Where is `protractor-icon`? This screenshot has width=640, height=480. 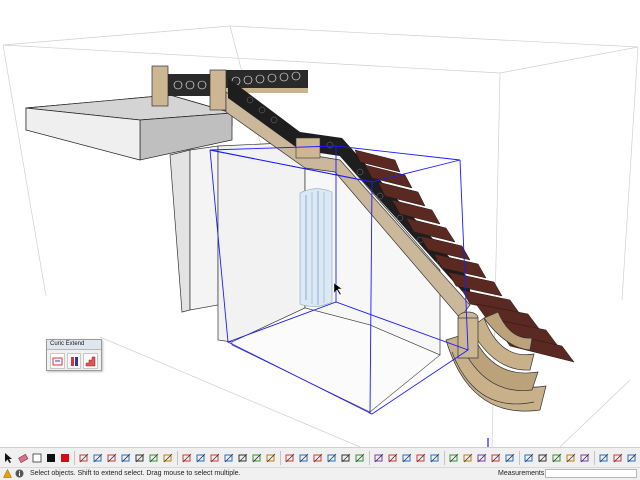
protractor-icon is located at coordinates (317, 458).